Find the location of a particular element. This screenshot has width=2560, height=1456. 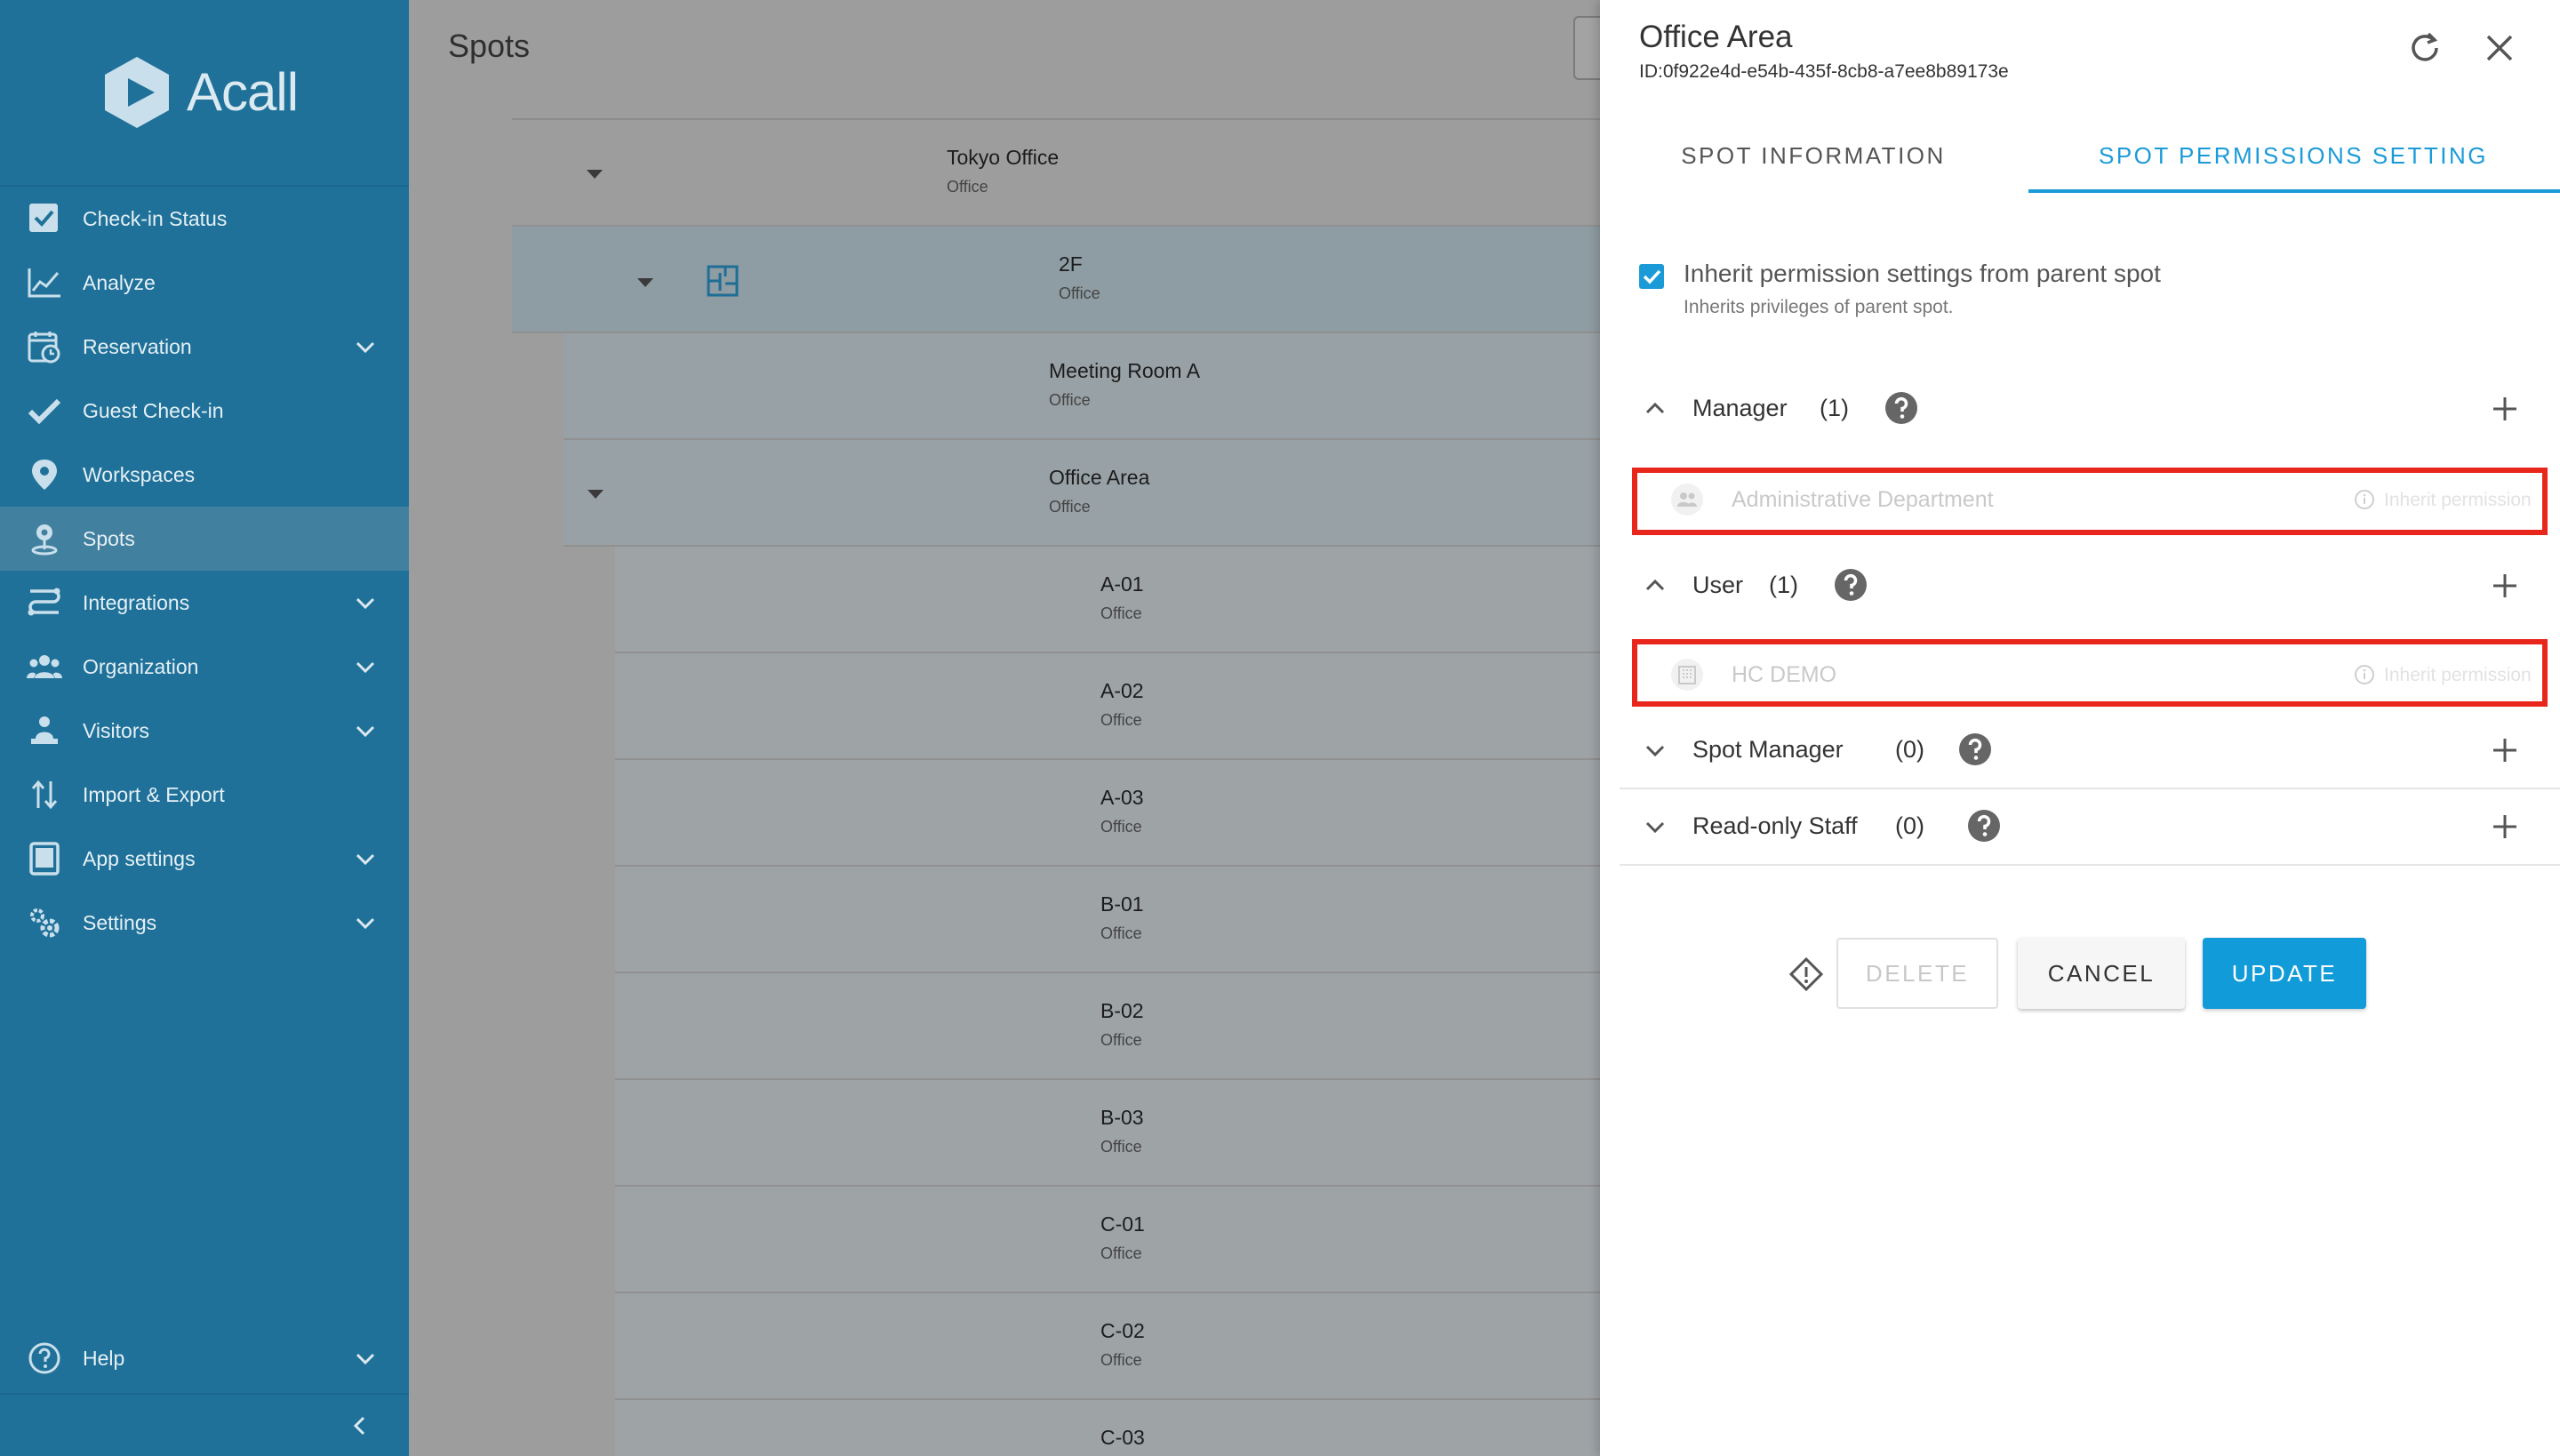

section-count: (1) is located at coordinates (1783, 585).